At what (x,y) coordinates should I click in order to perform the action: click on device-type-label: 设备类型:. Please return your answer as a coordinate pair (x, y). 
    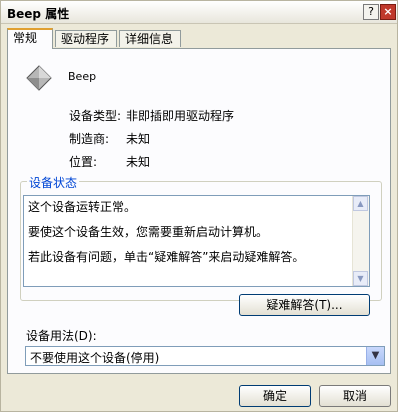
    Looking at the image, I should click on (95, 116).